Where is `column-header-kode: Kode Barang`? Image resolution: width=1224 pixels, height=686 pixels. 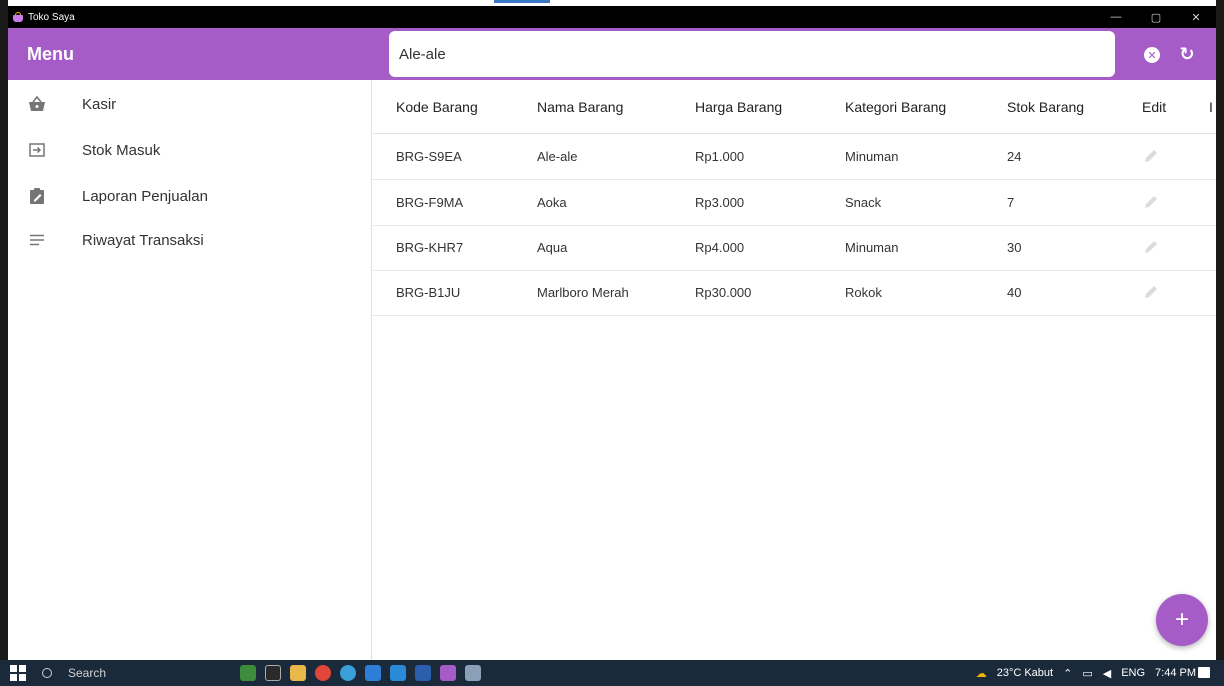 column-header-kode: Kode Barang is located at coordinates (437, 107).